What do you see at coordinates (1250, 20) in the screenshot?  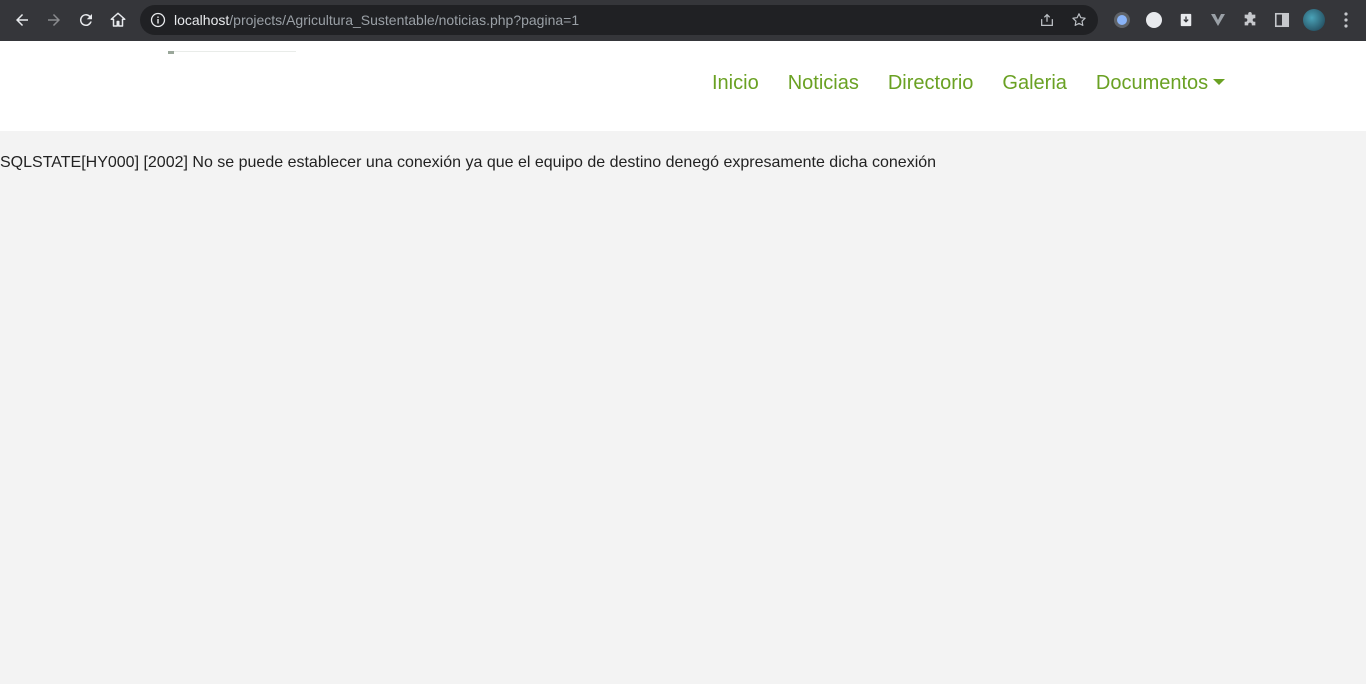 I see `extensions-puzzle-icon` at bounding box center [1250, 20].